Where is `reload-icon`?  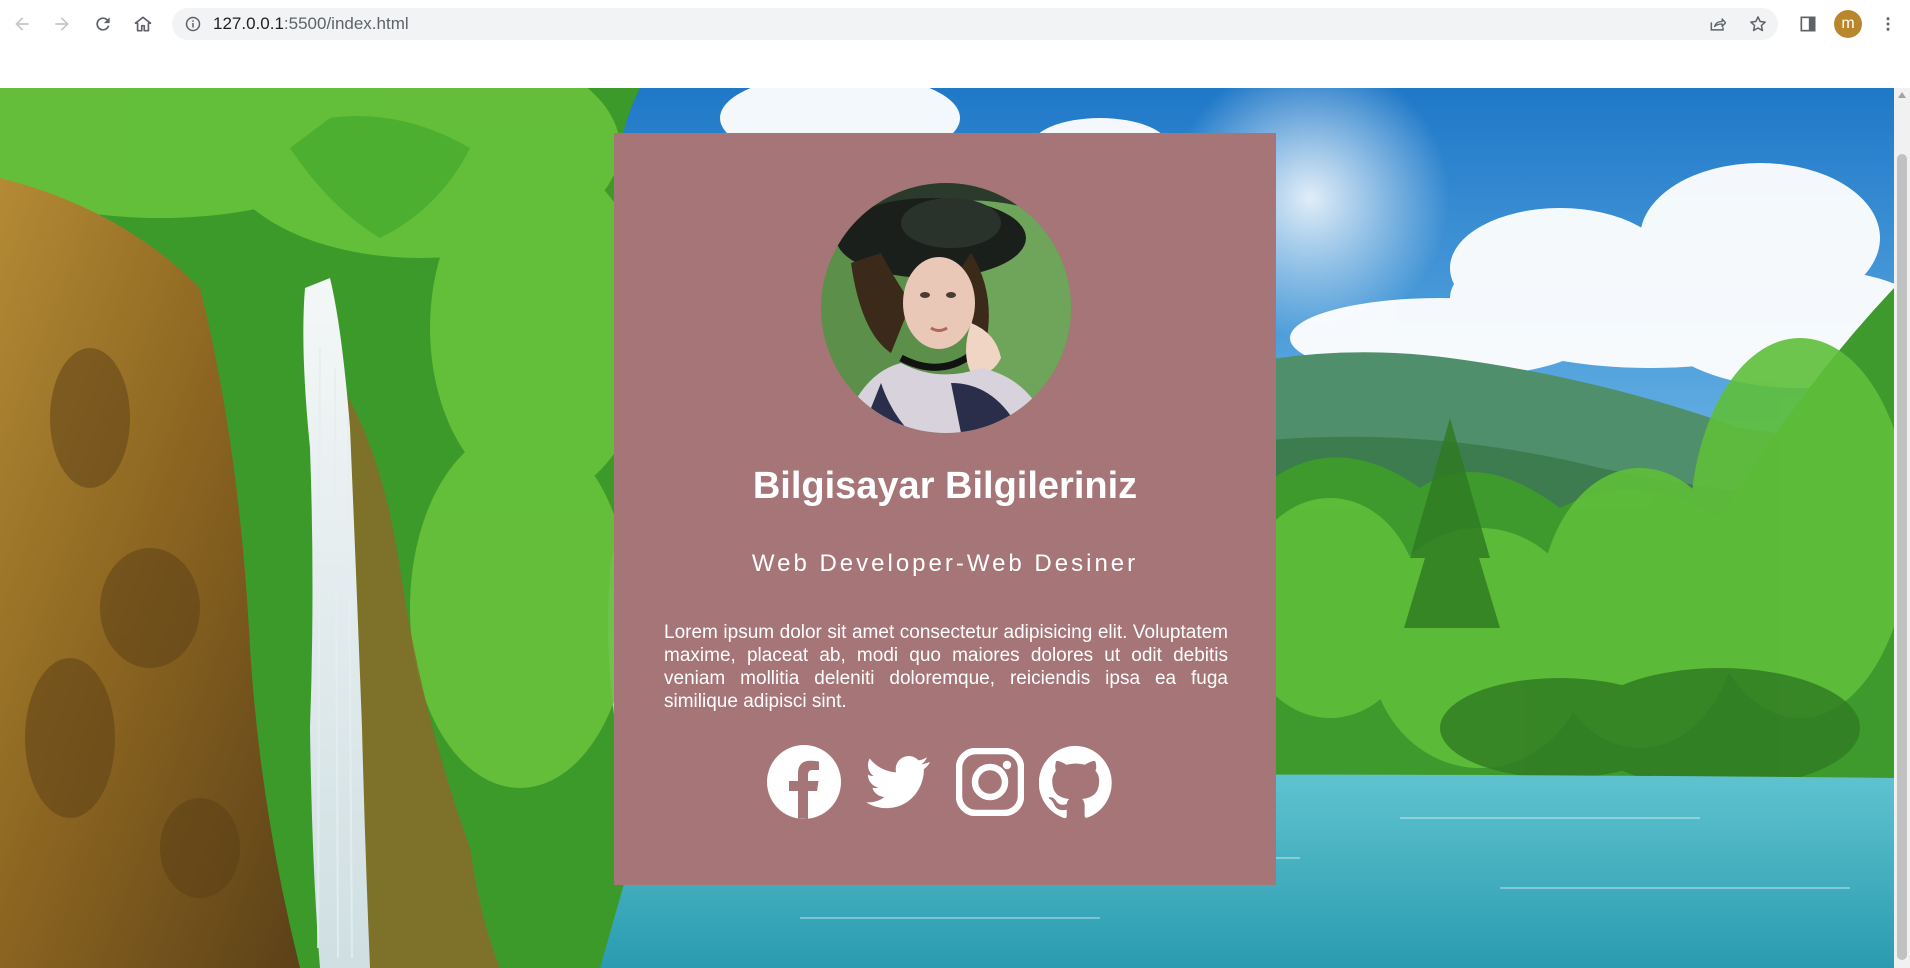
reload-icon is located at coordinates (103, 24).